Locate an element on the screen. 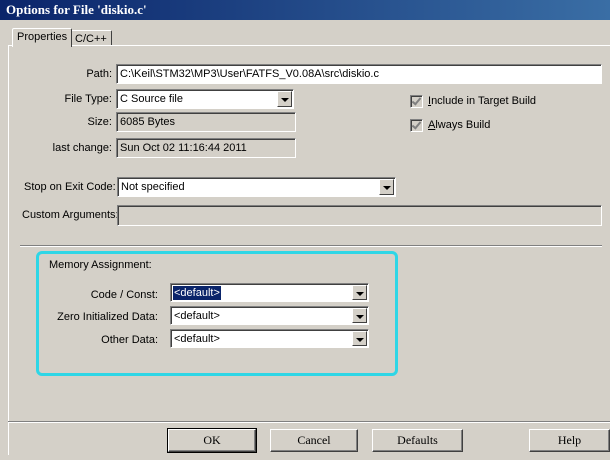  code-const-select: <default> is located at coordinates (269, 292).